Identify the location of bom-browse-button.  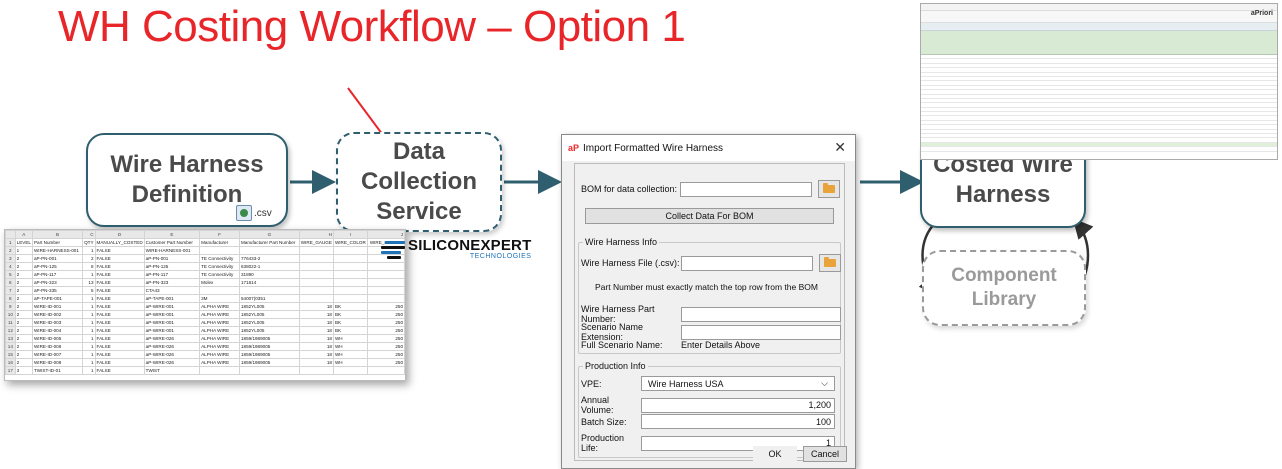
(829, 189).